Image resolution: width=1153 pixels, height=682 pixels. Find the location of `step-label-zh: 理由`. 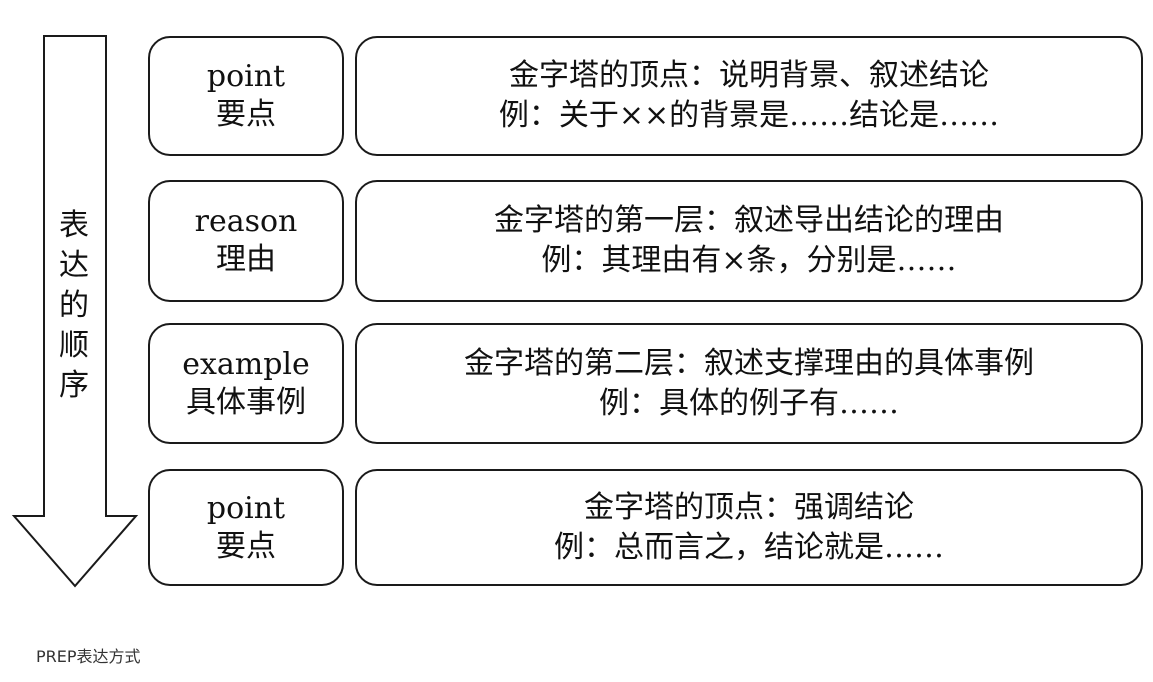

step-label-zh: 理由 is located at coordinates (246, 259).